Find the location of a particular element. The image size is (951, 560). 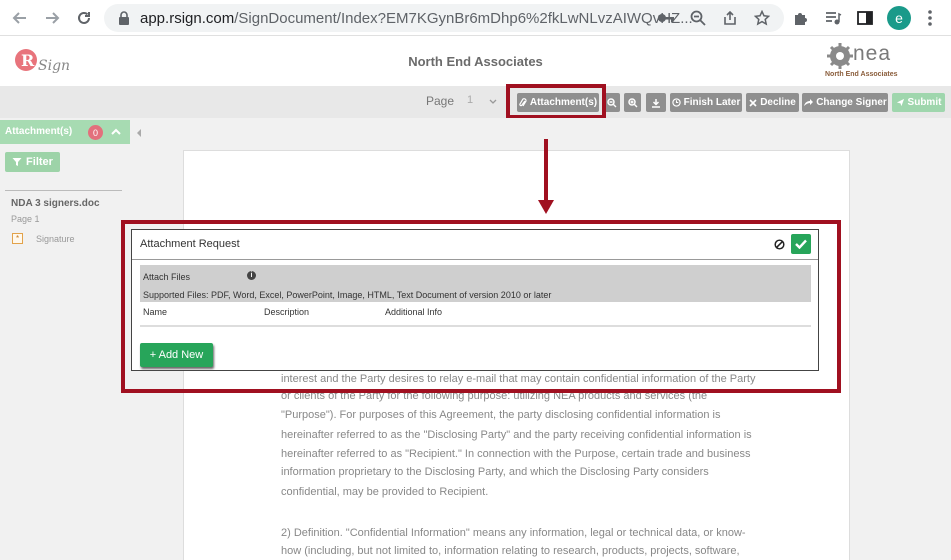

attachments-section-label: Attachment(s) is located at coordinates (39, 131).